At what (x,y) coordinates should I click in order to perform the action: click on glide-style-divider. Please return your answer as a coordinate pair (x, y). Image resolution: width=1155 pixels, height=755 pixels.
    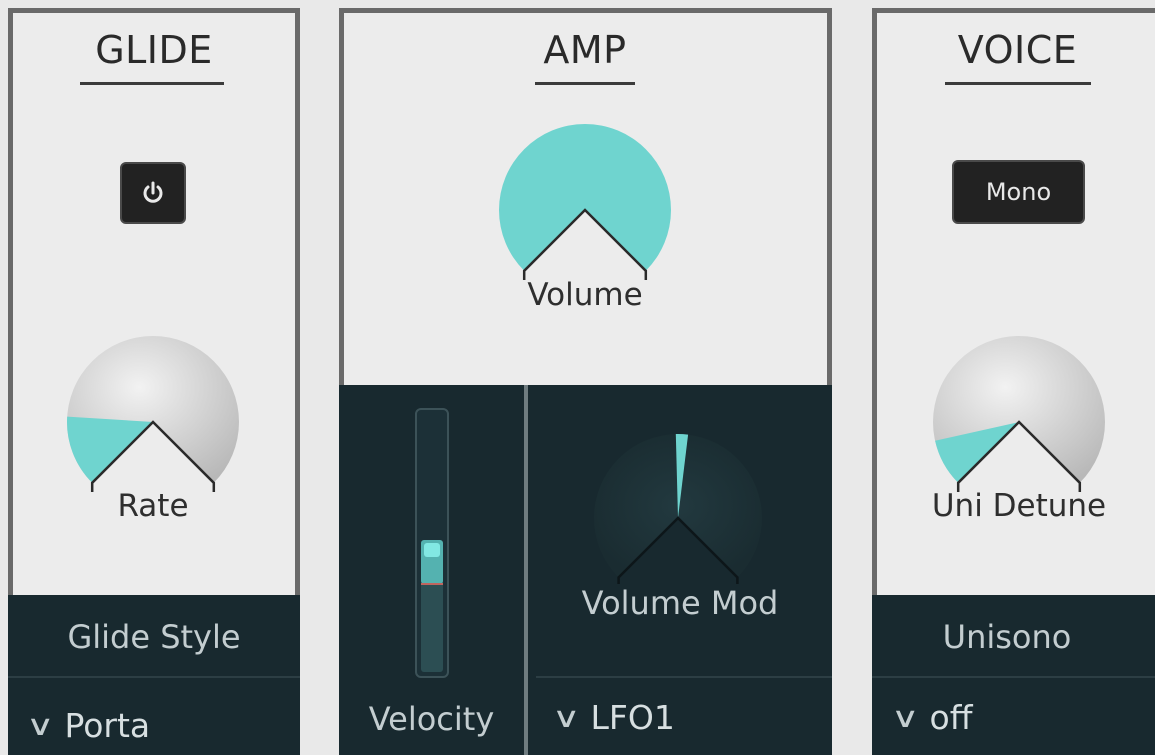
    Looking at the image, I should click on (154, 677).